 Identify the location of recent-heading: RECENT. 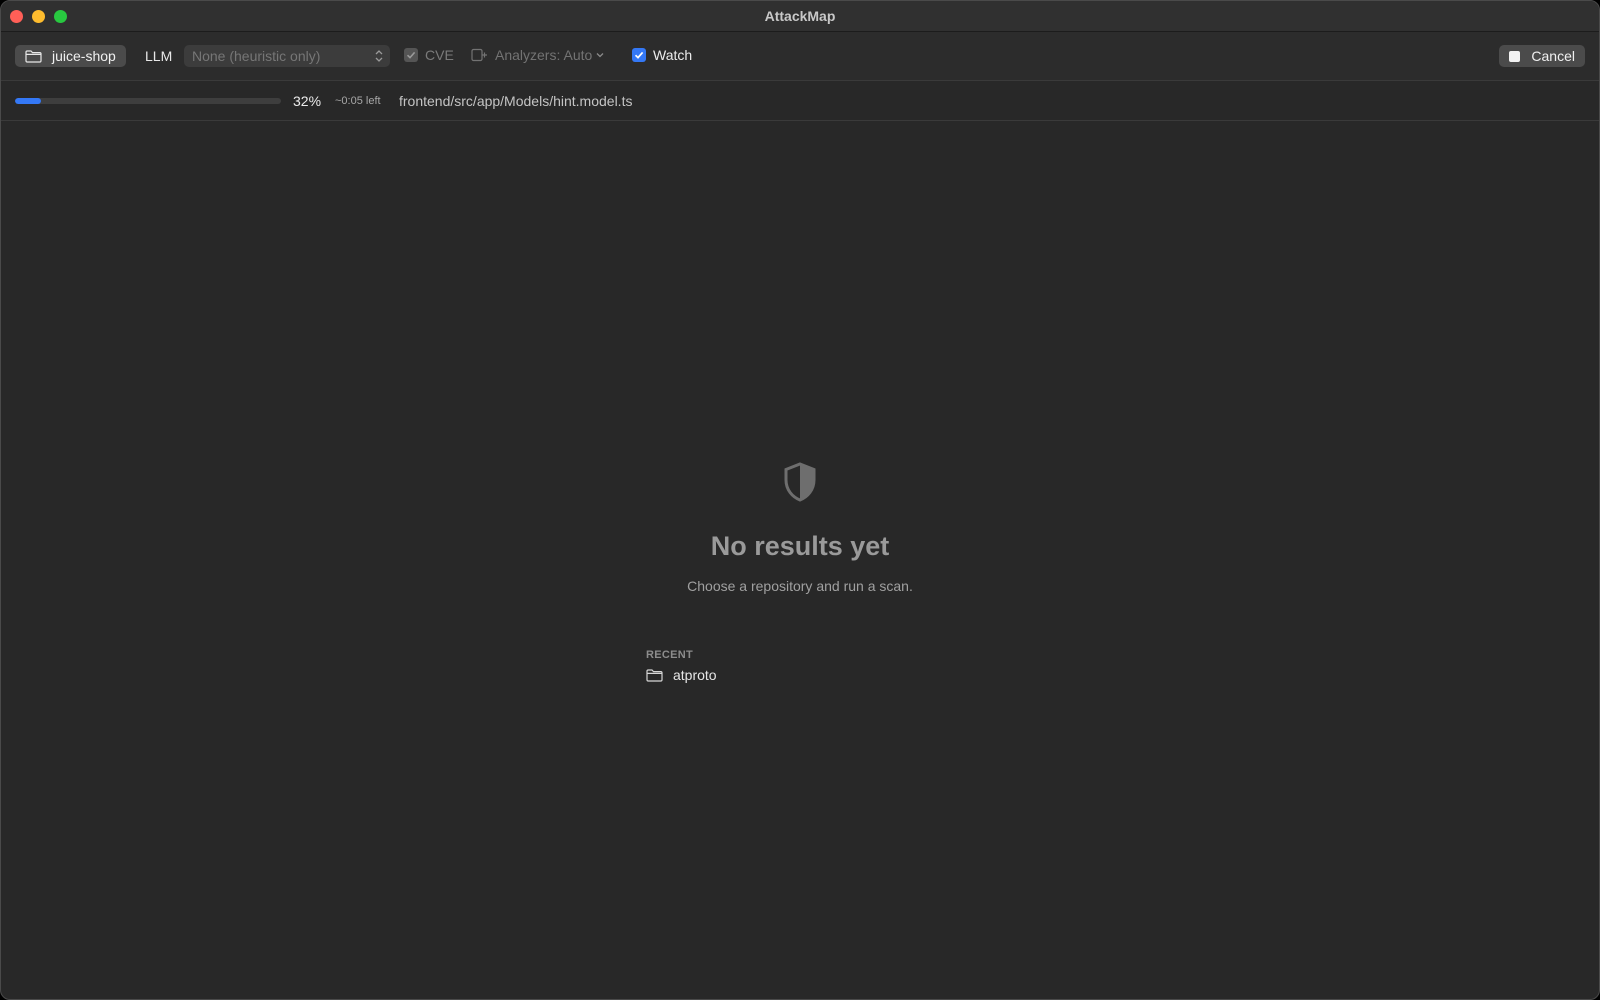
(670, 655).